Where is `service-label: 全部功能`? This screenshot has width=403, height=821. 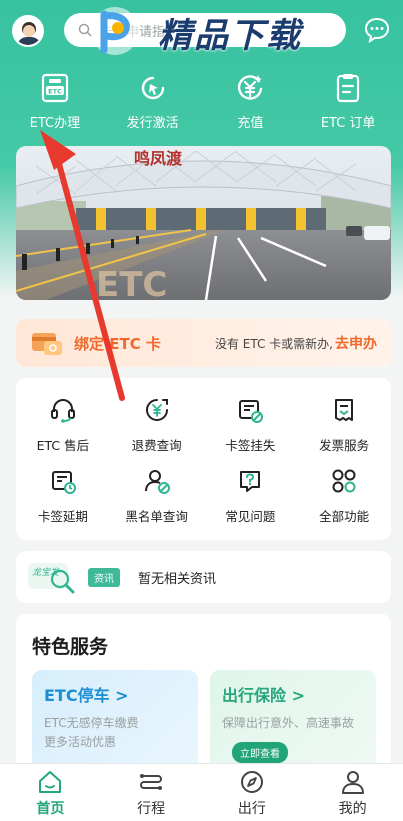
service-label: 全部功能 is located at coordinates (344, 516).